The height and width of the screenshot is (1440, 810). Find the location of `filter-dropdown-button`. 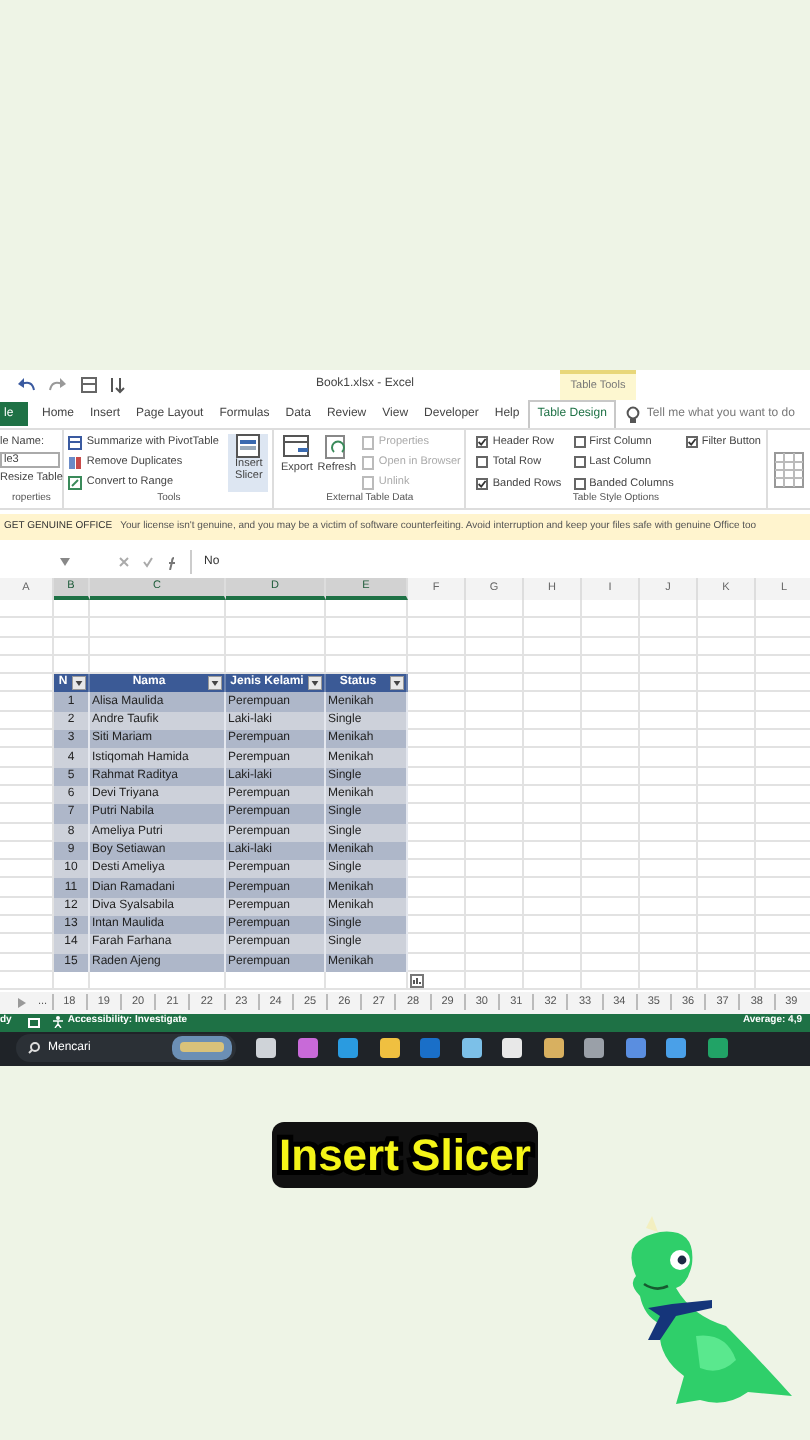

filter-dropdown-button is located at coordinates (79, 683).